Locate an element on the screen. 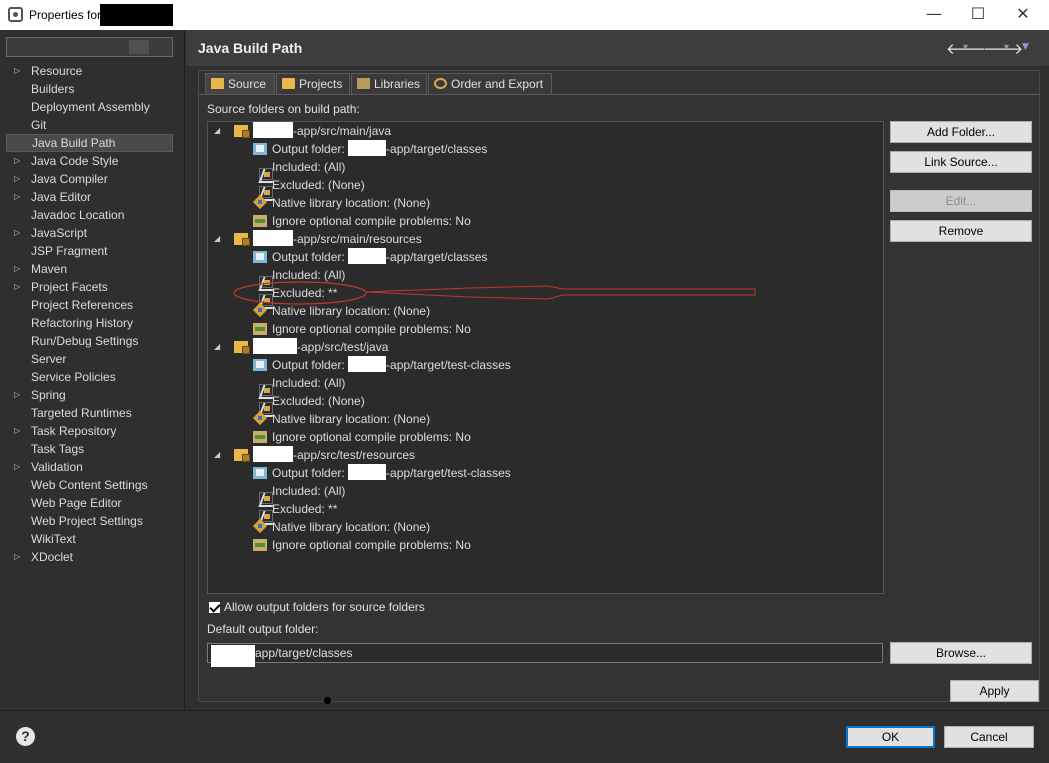 This screenshot has width=1049, height=763. annotation-arrow is located at coordinates (560, 292).